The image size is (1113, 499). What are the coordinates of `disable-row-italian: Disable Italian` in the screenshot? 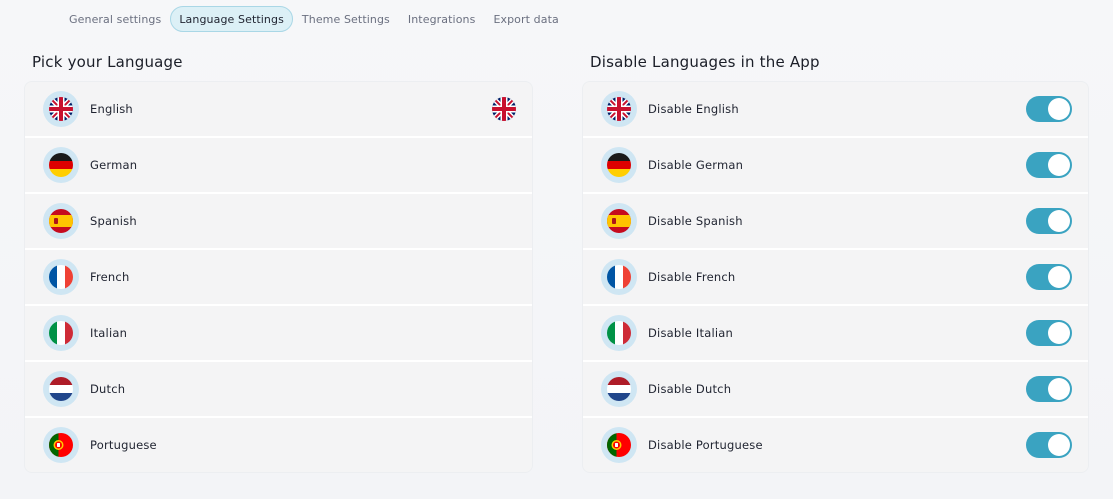 It's located at (835, 334).